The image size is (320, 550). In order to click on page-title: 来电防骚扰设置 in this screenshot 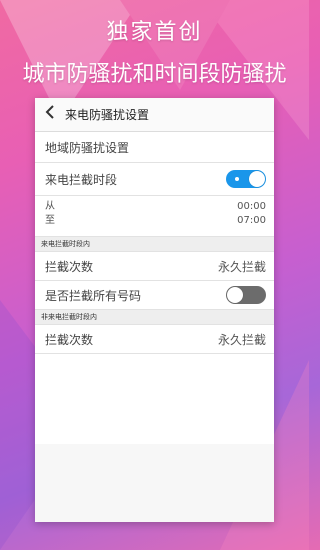, I will do `click(107, 115)`.